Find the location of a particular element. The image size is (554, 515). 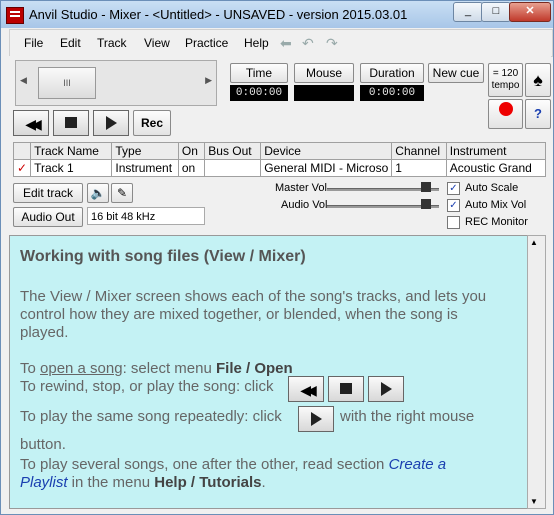

audio-vol-label: Audio Vol is located at coordinates (304, 205).